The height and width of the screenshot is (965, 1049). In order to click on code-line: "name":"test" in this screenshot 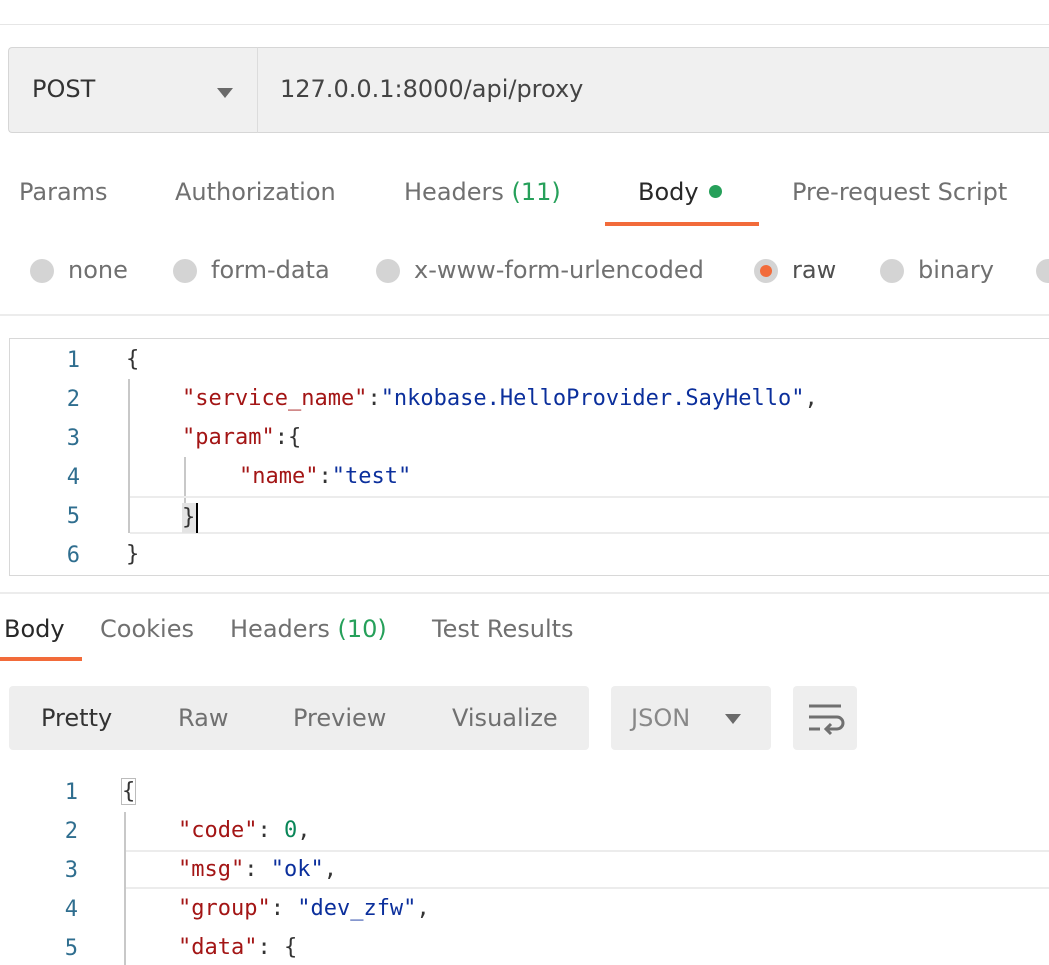, I will do `click(325, 476)`.